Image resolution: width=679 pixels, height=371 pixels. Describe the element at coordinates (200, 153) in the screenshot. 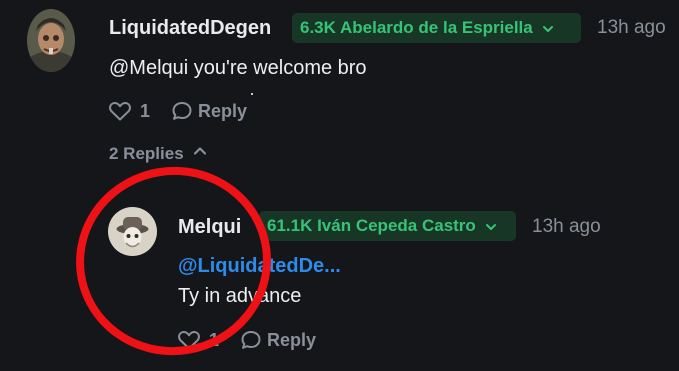

I see `chevron-up-icon` at that location.